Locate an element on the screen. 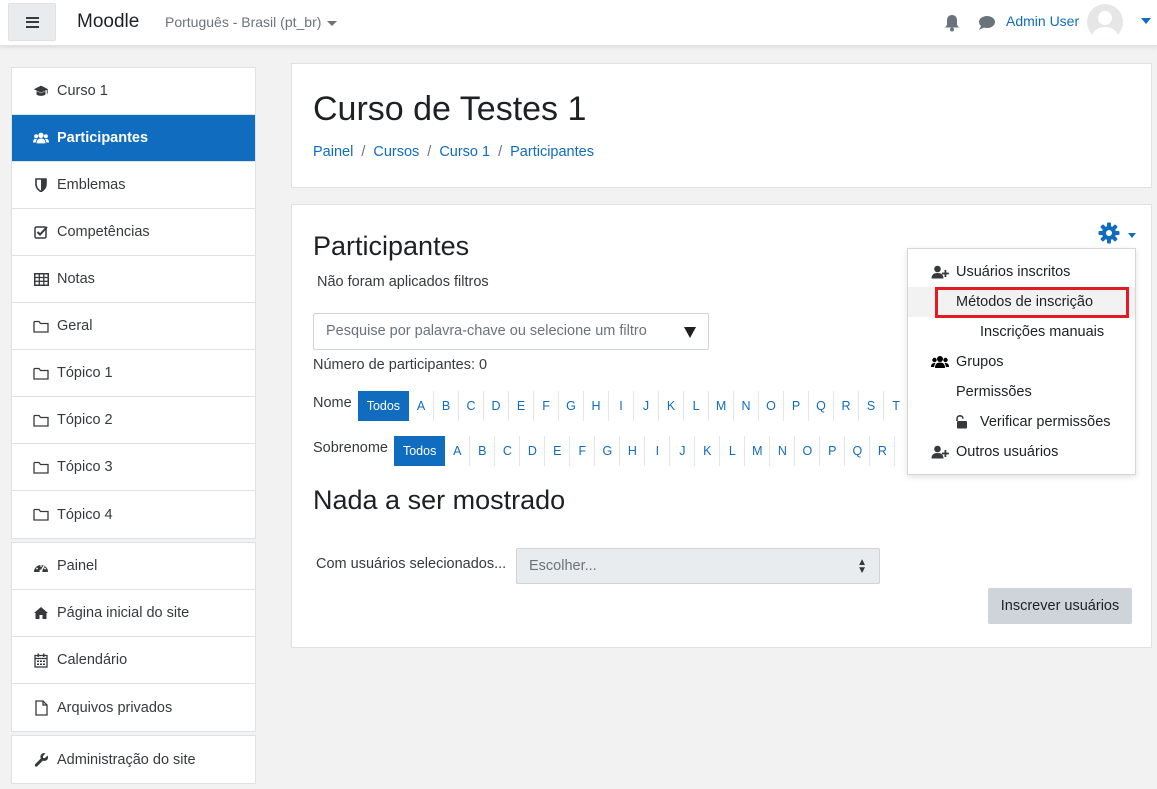 The width and height of the screenshot is (1157, 789). hamburger-icon is located at coordinates (32, 22).